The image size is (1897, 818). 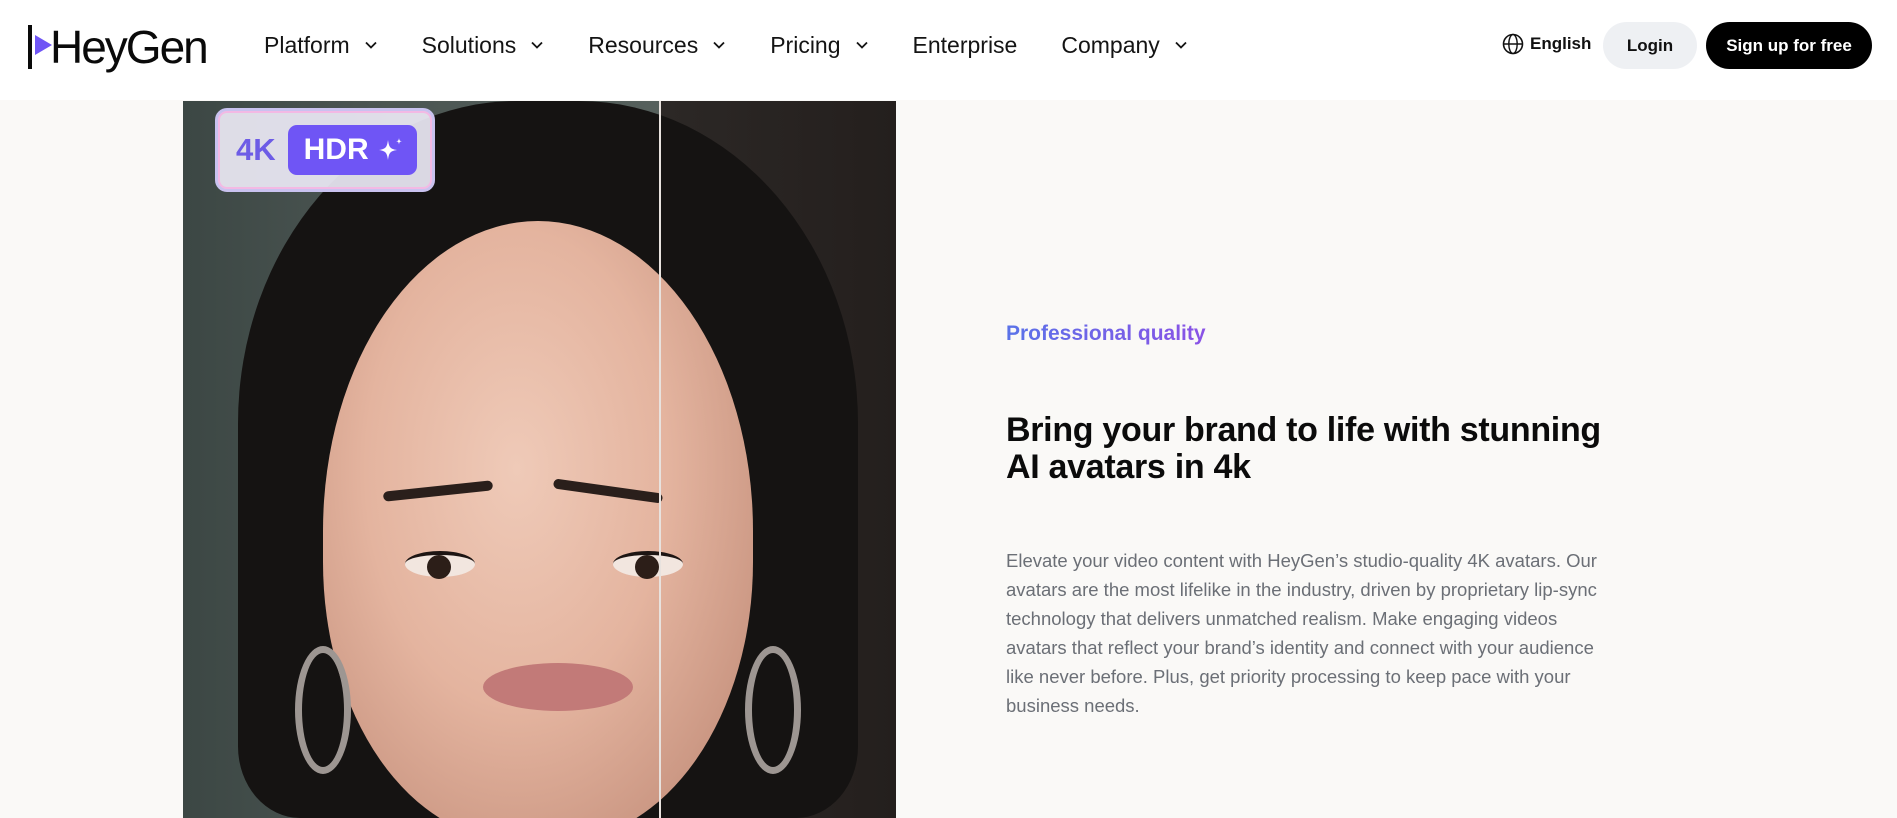 What do you see at coordinates (1789, 45) in the screenshot?
I see `signup-button: Sign up for free` at bounding box center [1789, 45].